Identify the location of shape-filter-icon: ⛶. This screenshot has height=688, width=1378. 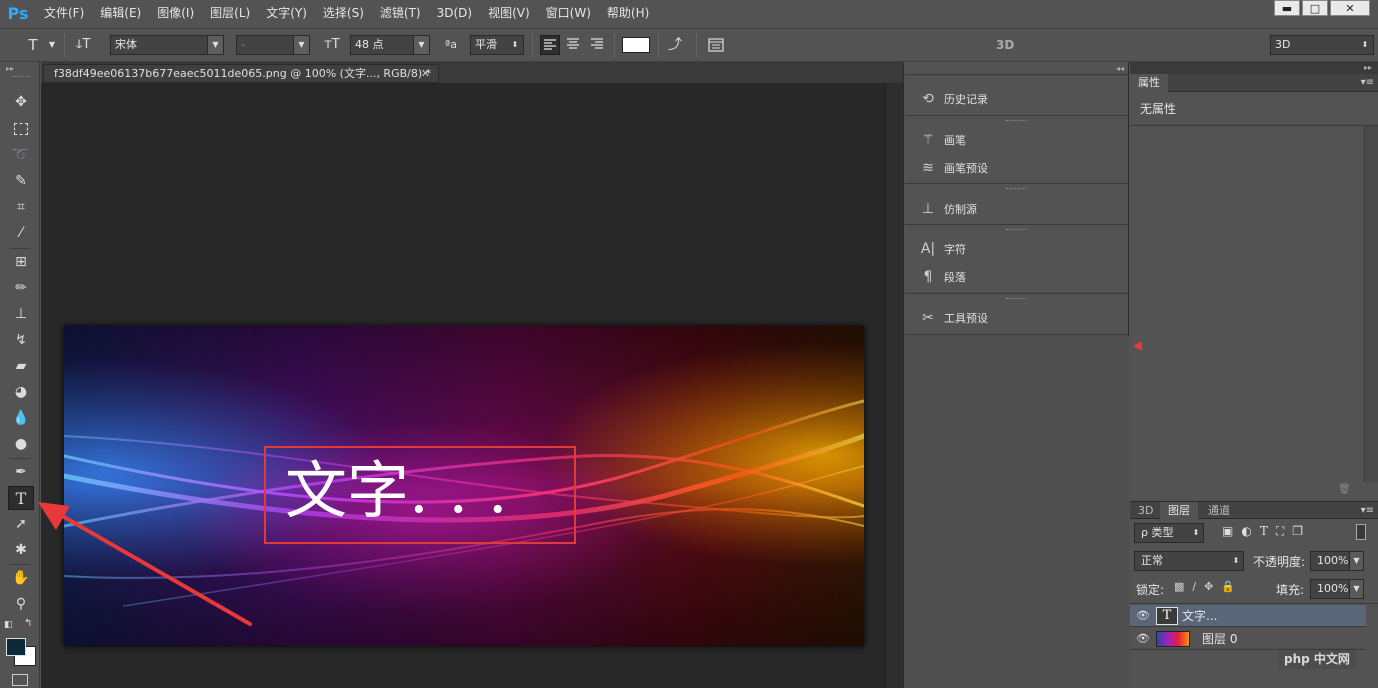
(1280, 531).